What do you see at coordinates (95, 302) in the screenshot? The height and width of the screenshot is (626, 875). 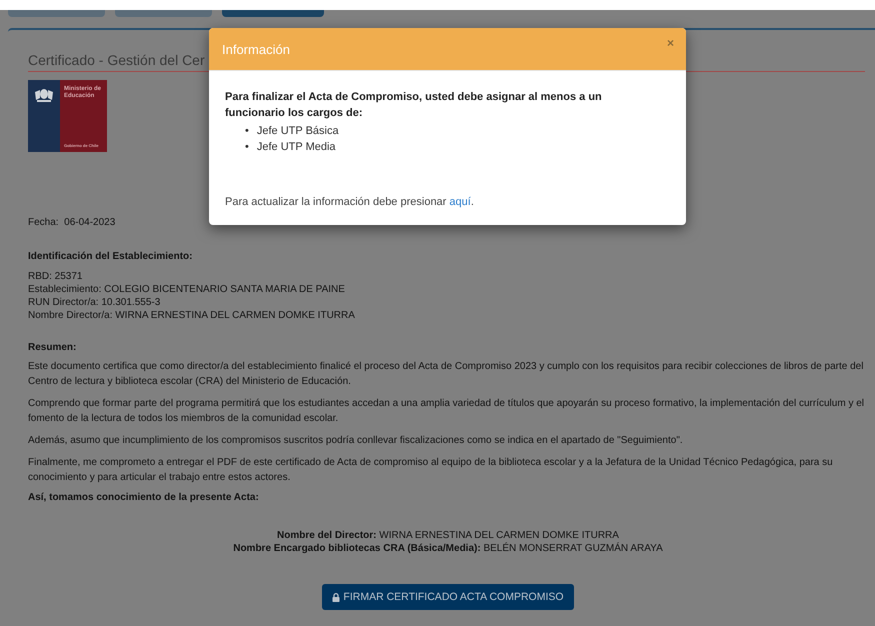 I see `info-line: RUN Director/a: 10.301.555-3` at bounding box center [95, 302].